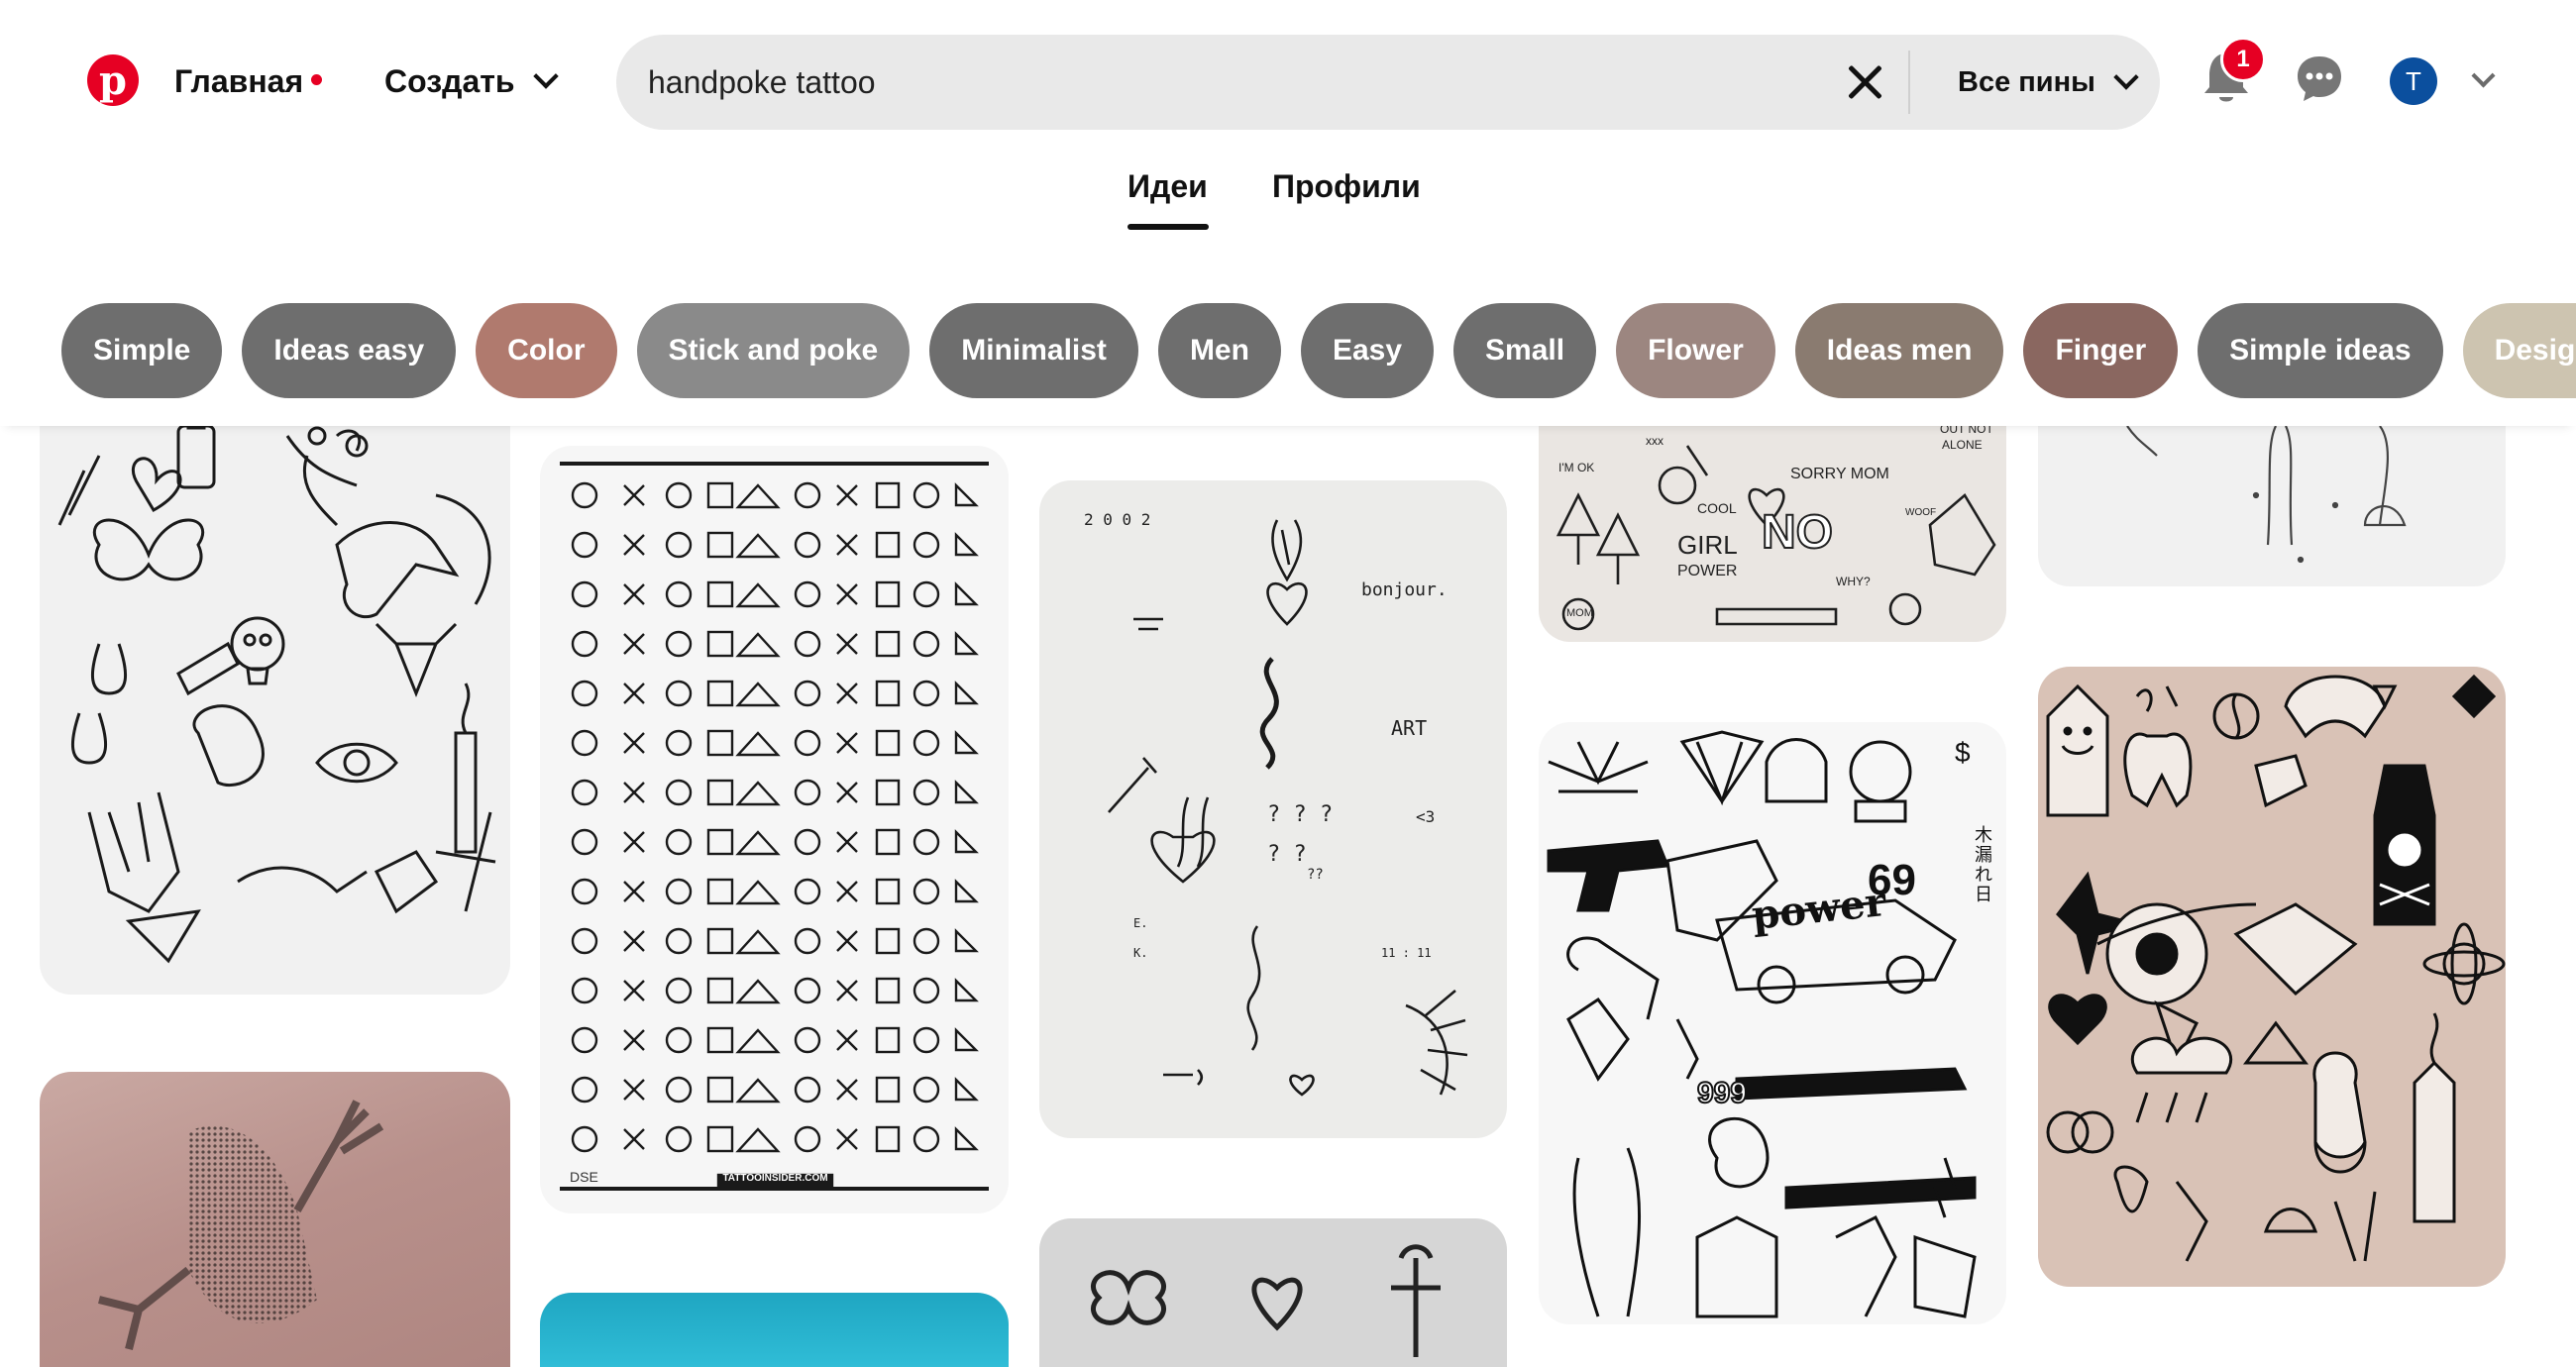 This screenshot has width=2576, height=1367. I want to click on grunge-why: WHY?, so click(1853, 581).